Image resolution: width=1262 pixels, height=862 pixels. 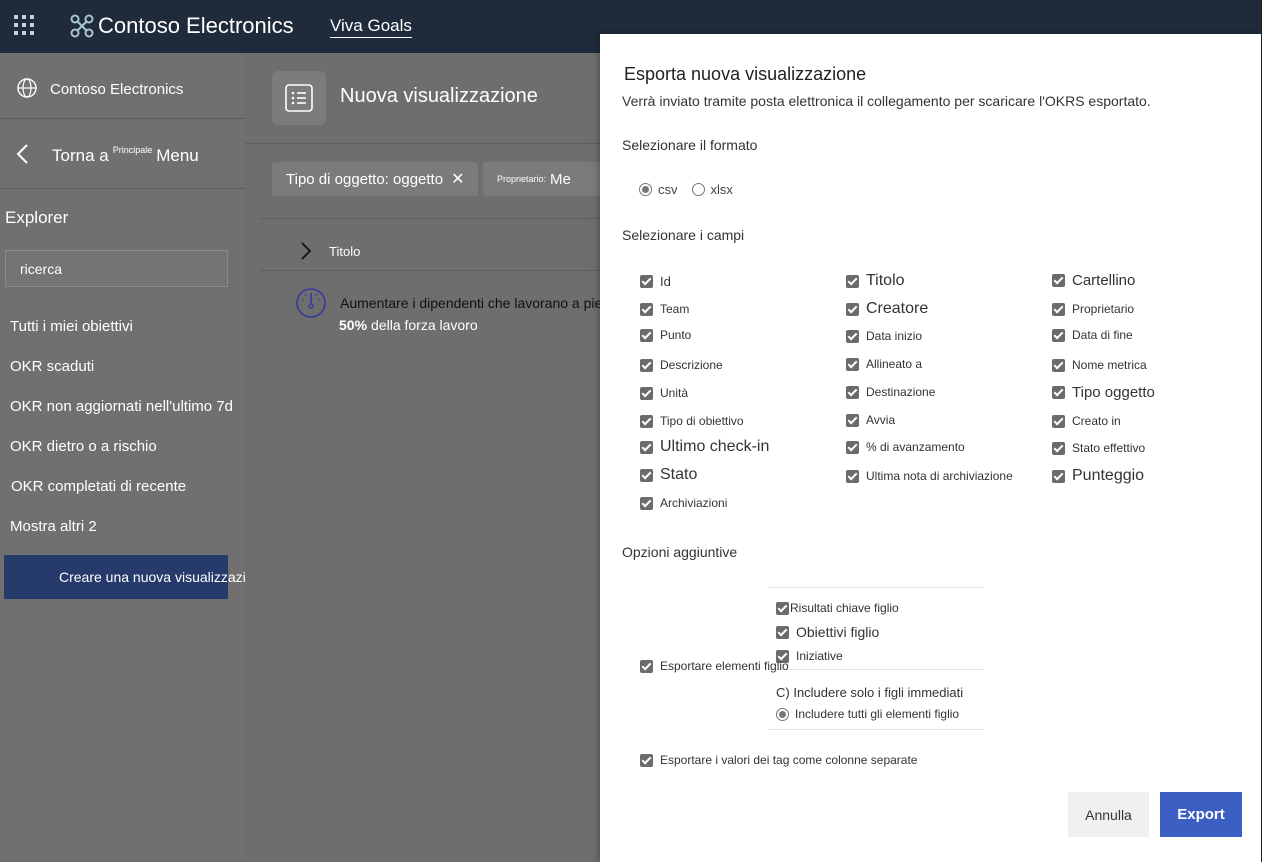 I want to click on field-checkbox-tag: Cartellino, so click(x=1093, y=280).